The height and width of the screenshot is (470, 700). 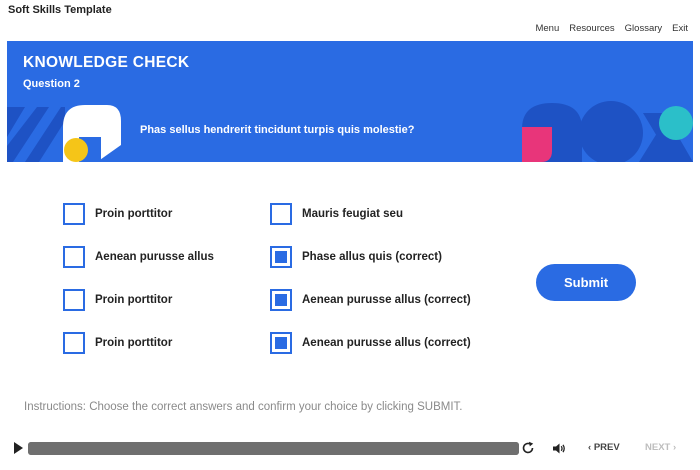 What do you see at coordinates (674, 447) in the screenshot?
I see `chevron-right-icon: ›` at bounding box center [674, 447].